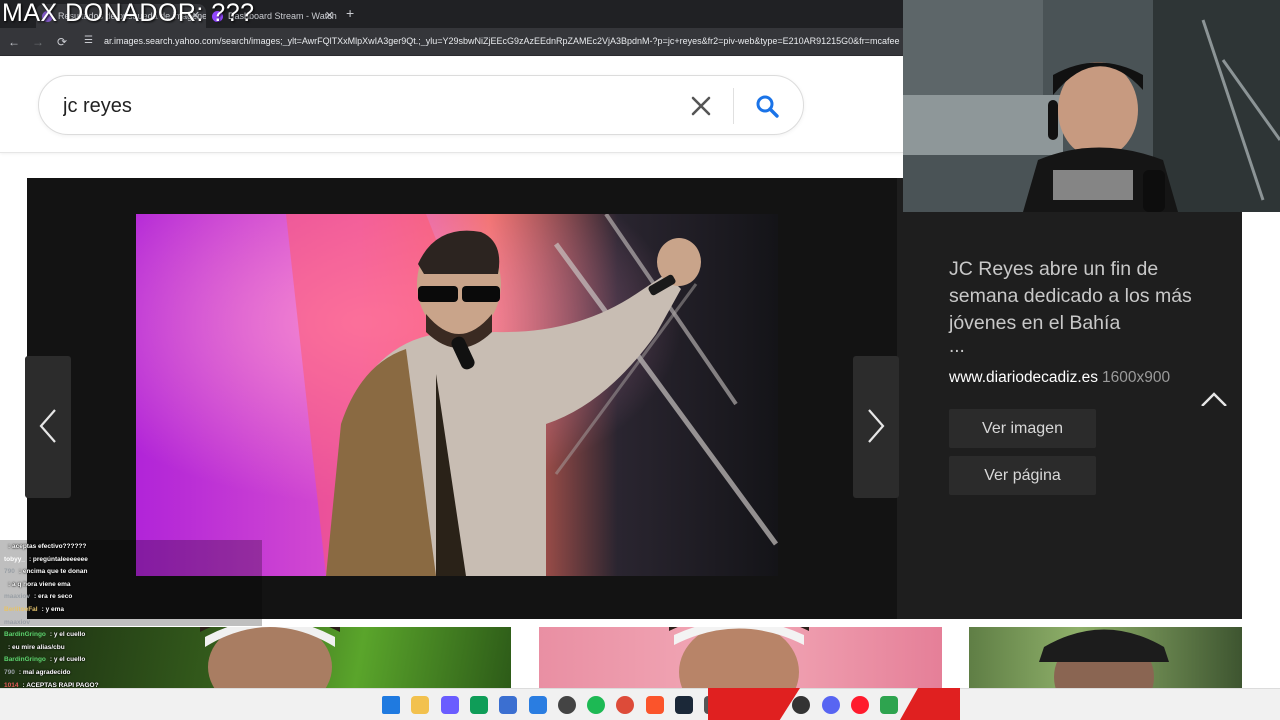 The width and height of the screenshot is (1280, 720). I want to click on stream-overlay-title: MAX DONADOR: ???, so click(128, 13).